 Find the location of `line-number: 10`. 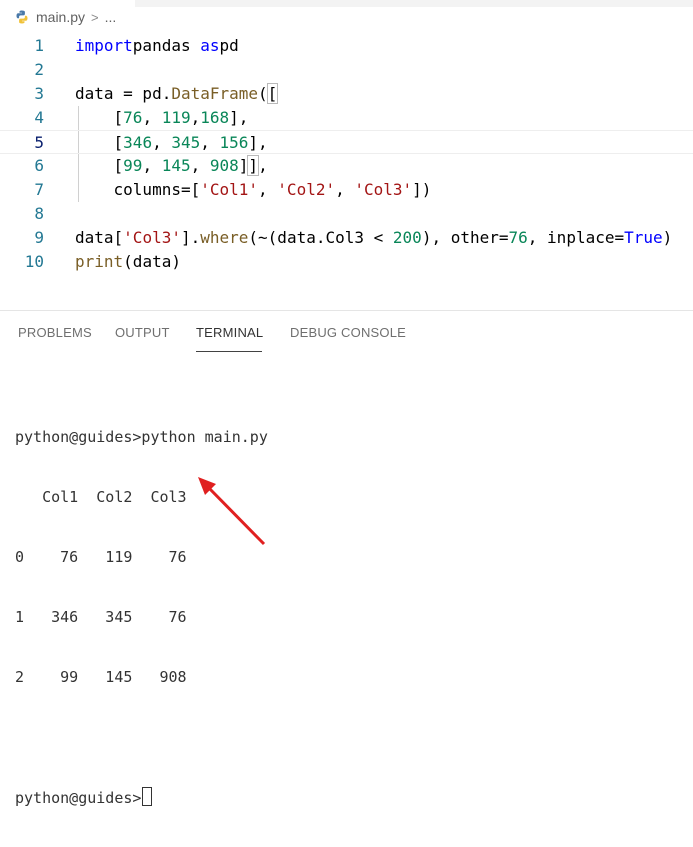

line-number: 10 is located at coordinates (34, 261).